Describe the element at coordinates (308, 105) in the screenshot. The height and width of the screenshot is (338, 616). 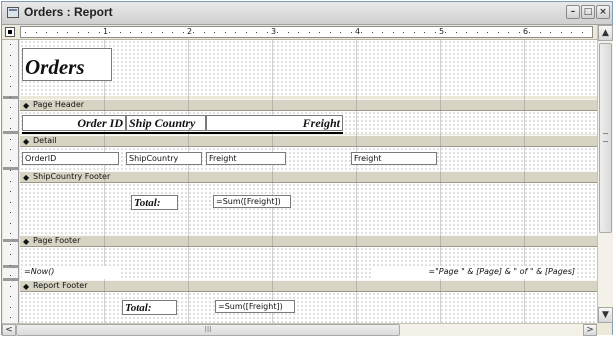
I see `page-header-bar: ◆ Page Header` at that location.